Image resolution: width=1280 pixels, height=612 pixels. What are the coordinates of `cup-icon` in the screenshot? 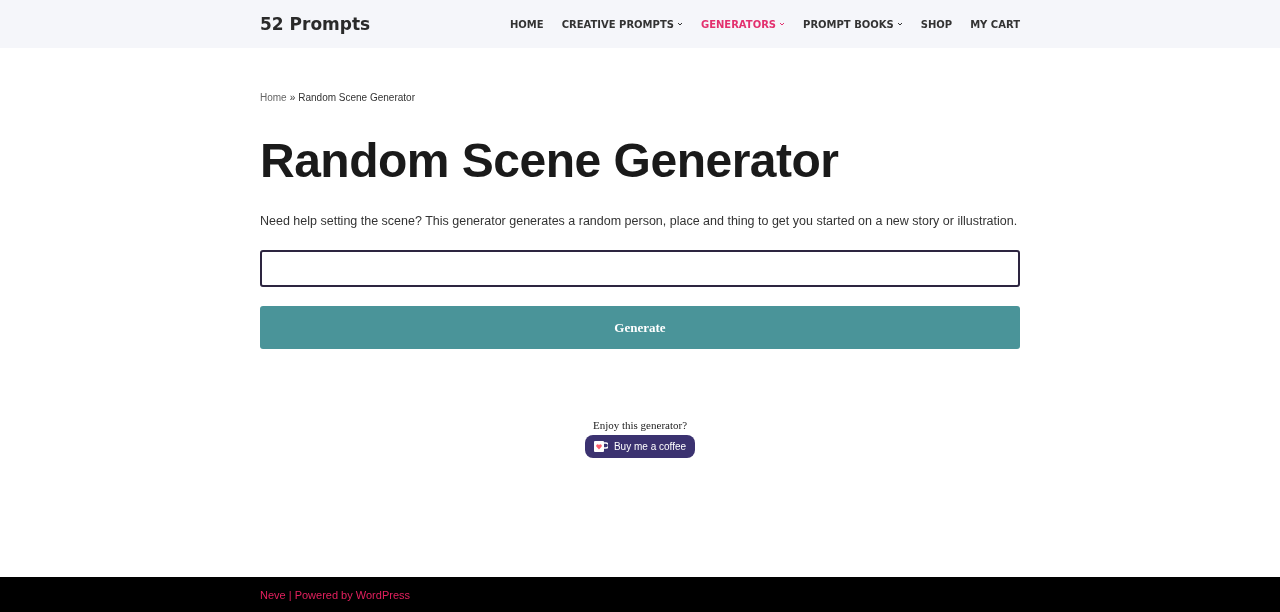 It's located at (600, 446).